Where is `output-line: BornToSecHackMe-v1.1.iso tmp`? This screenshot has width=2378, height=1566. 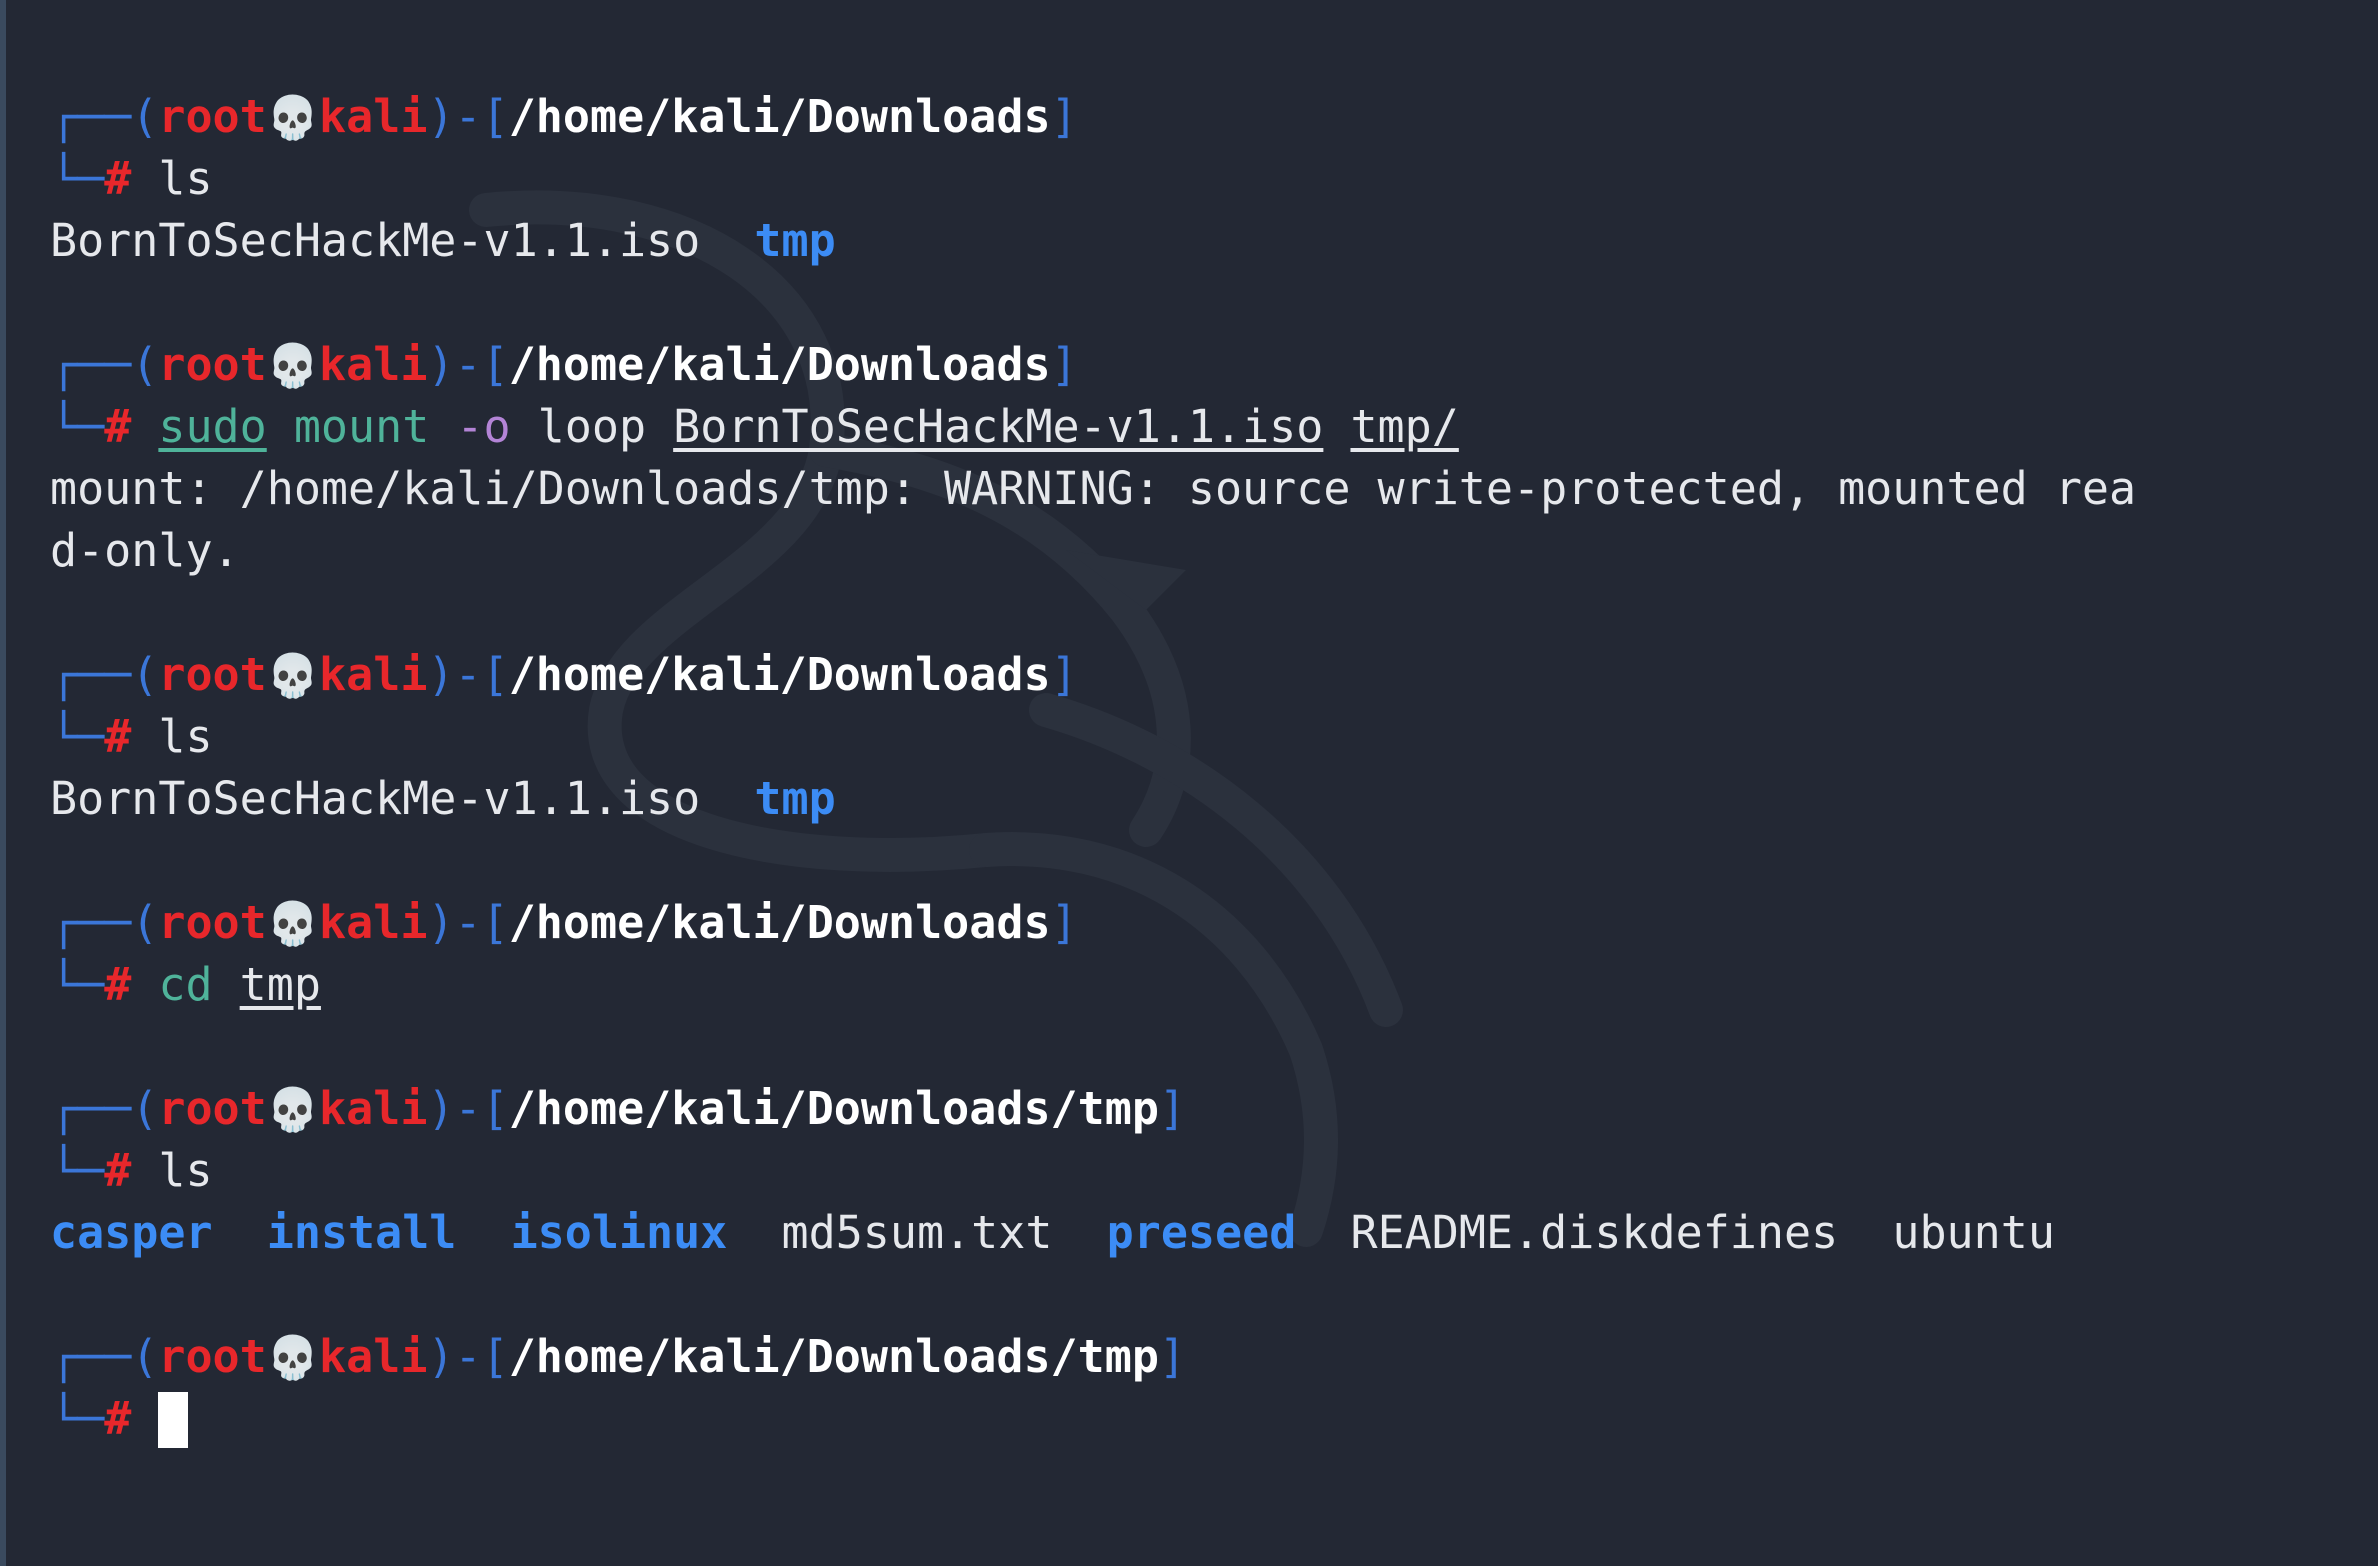 output-line: BornToSecHackMe-v1.1.iso tmp is located at coordinates (1214, 799).